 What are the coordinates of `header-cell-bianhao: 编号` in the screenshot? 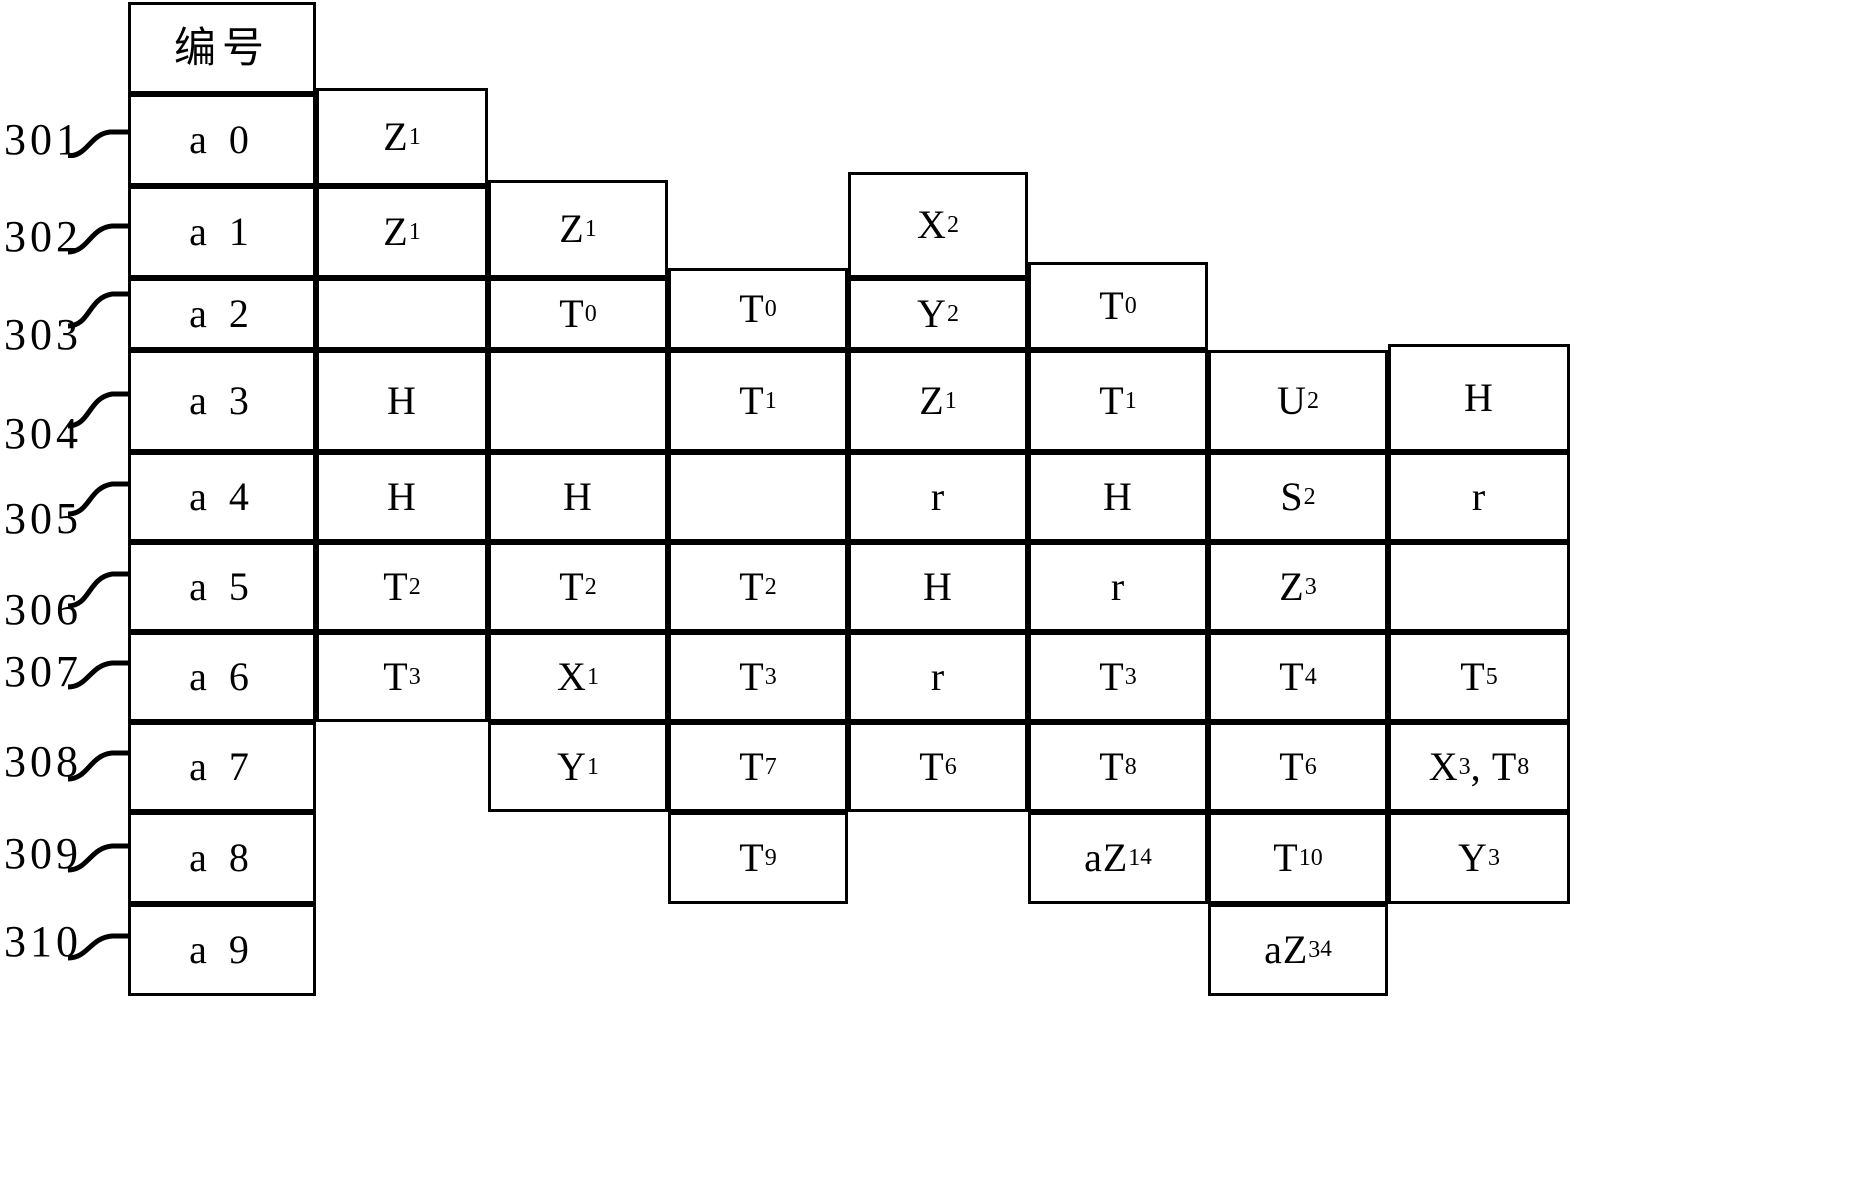 It's located at (222, 48).